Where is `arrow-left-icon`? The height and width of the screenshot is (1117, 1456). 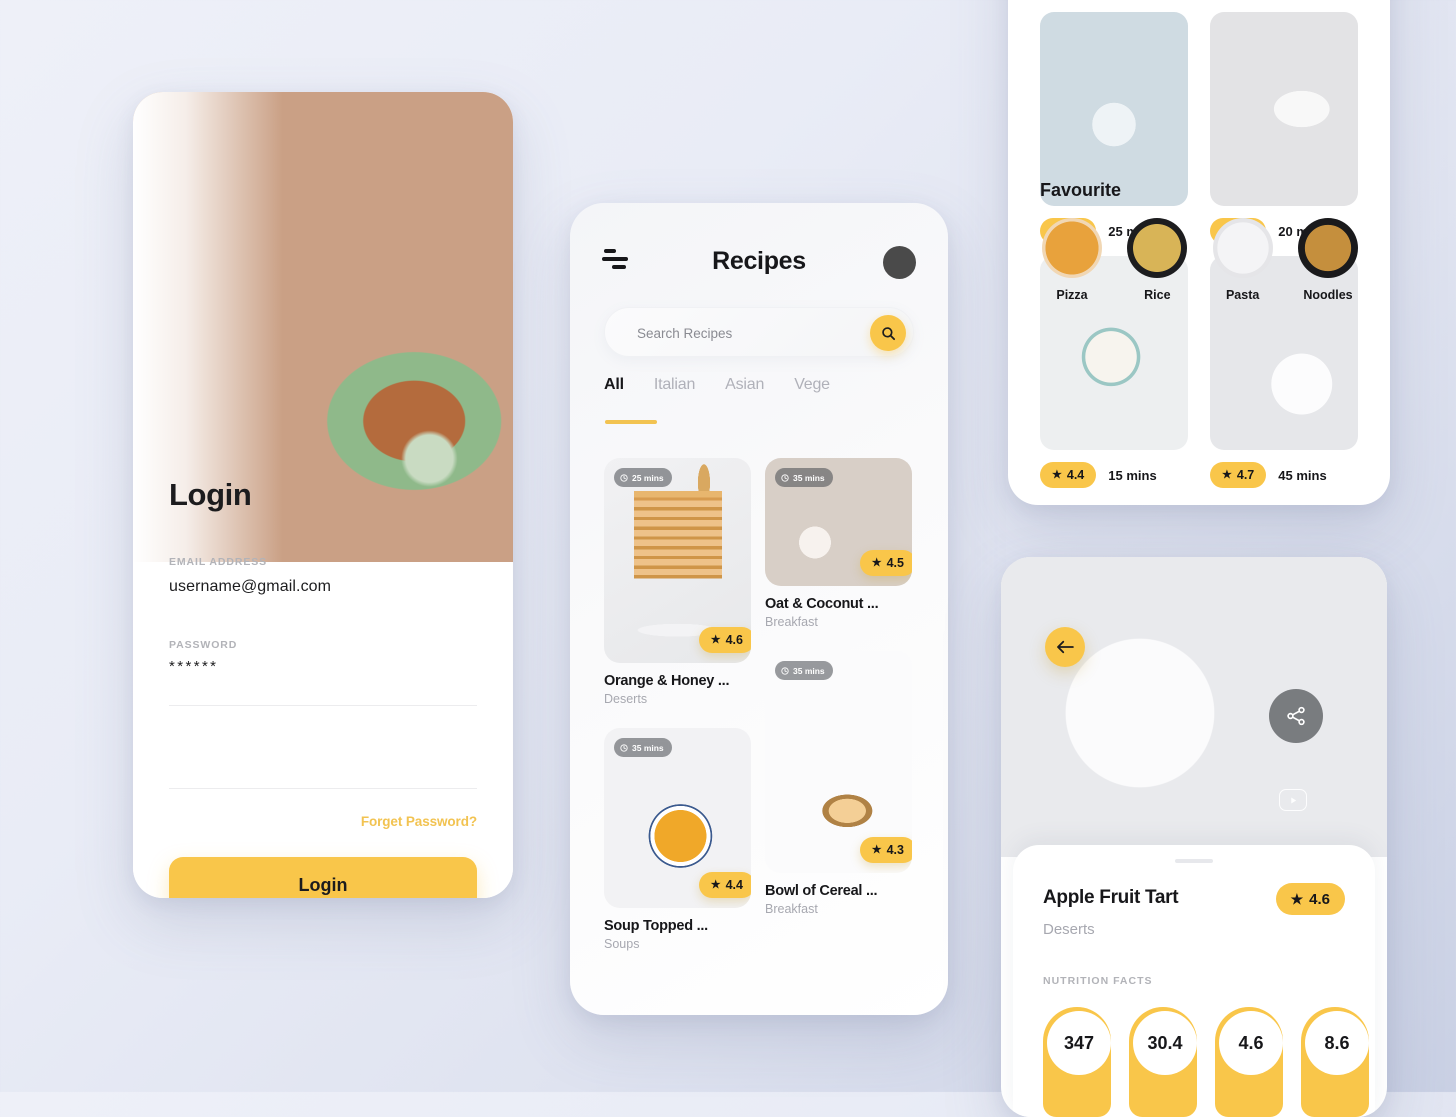
arrow-left-icon is located at coordinates (1065, 647).